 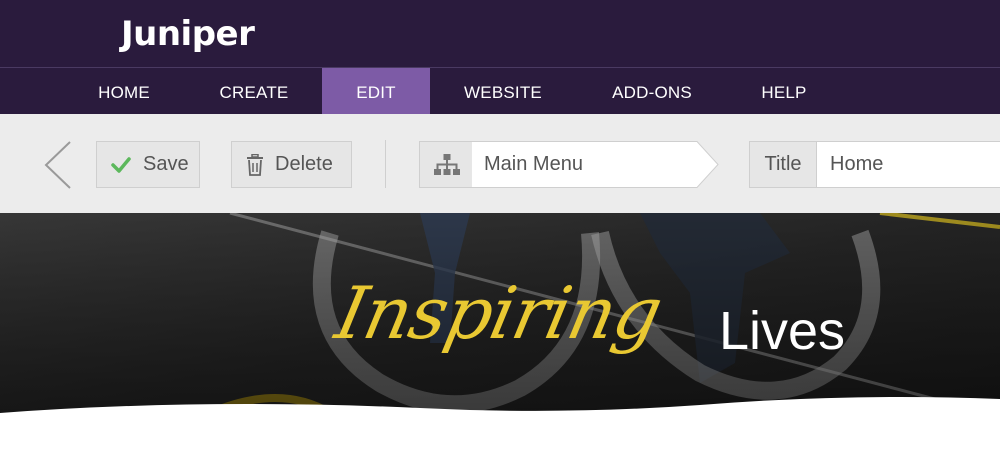 I want to click on menu-select-icon-box, so click(x=445, y=164).